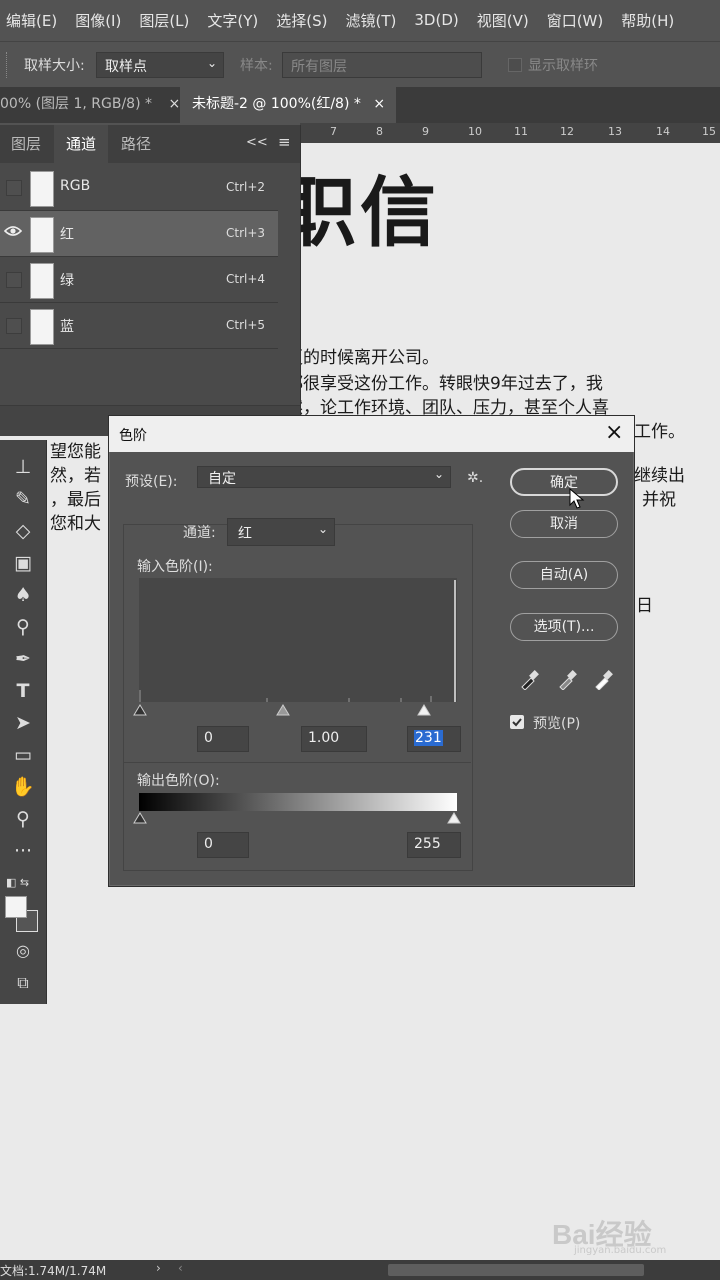 Image resolution: width=720 pixels, height=1280 pixels. What do you see at coordinates (301, 20) in the screenshot?
I see `menu-select: 选择(S)` at bounding box center [301, 20].